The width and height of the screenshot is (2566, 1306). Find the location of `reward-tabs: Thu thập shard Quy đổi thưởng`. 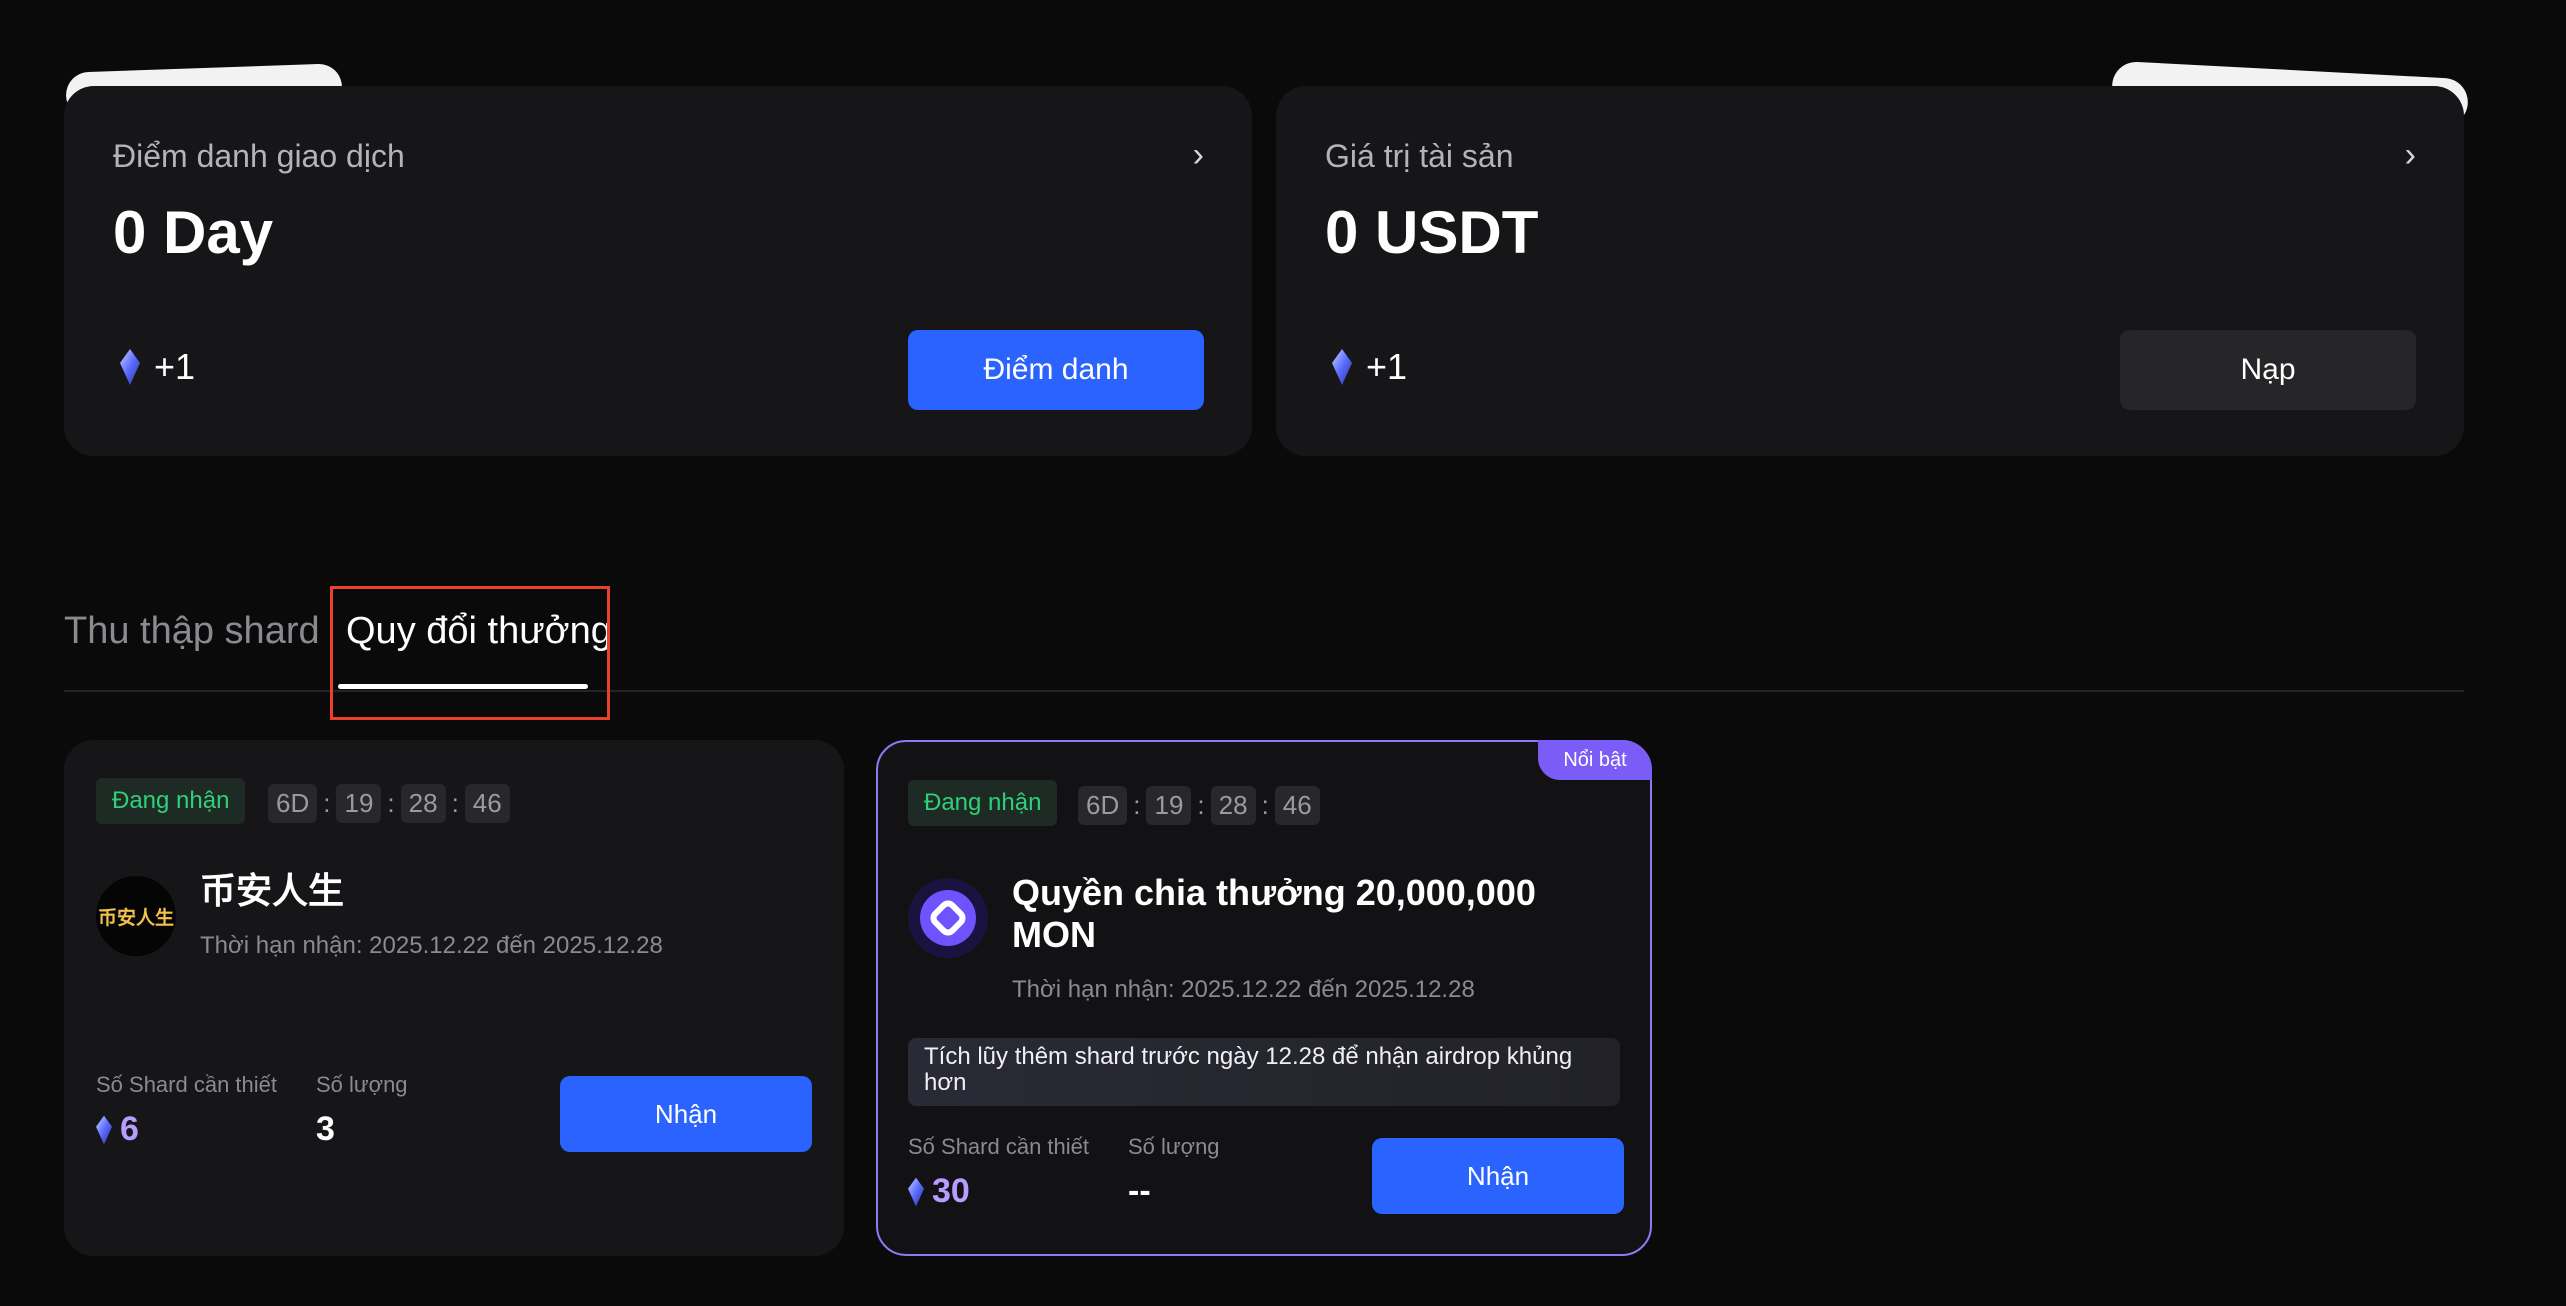

reward-tabs: Thu thập shard Quy đổi thưởng is located at coordinates (1264, 650).